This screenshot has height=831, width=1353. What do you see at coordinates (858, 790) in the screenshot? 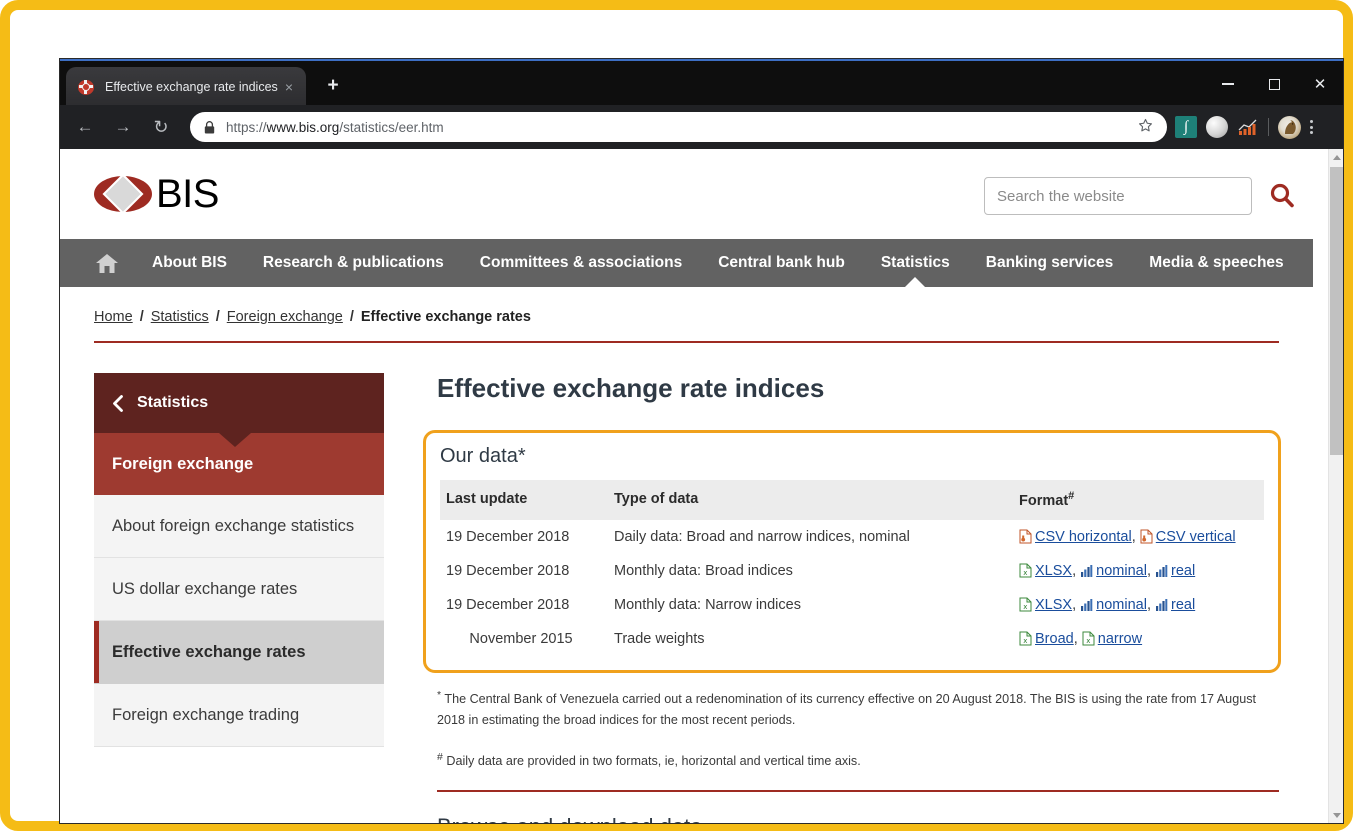
I see `section-divider` at bounding box center [858, 790].